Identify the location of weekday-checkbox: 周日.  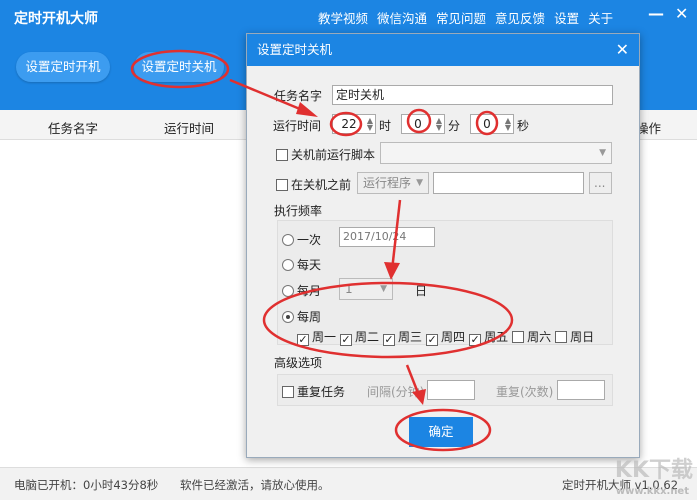
(574, 337).